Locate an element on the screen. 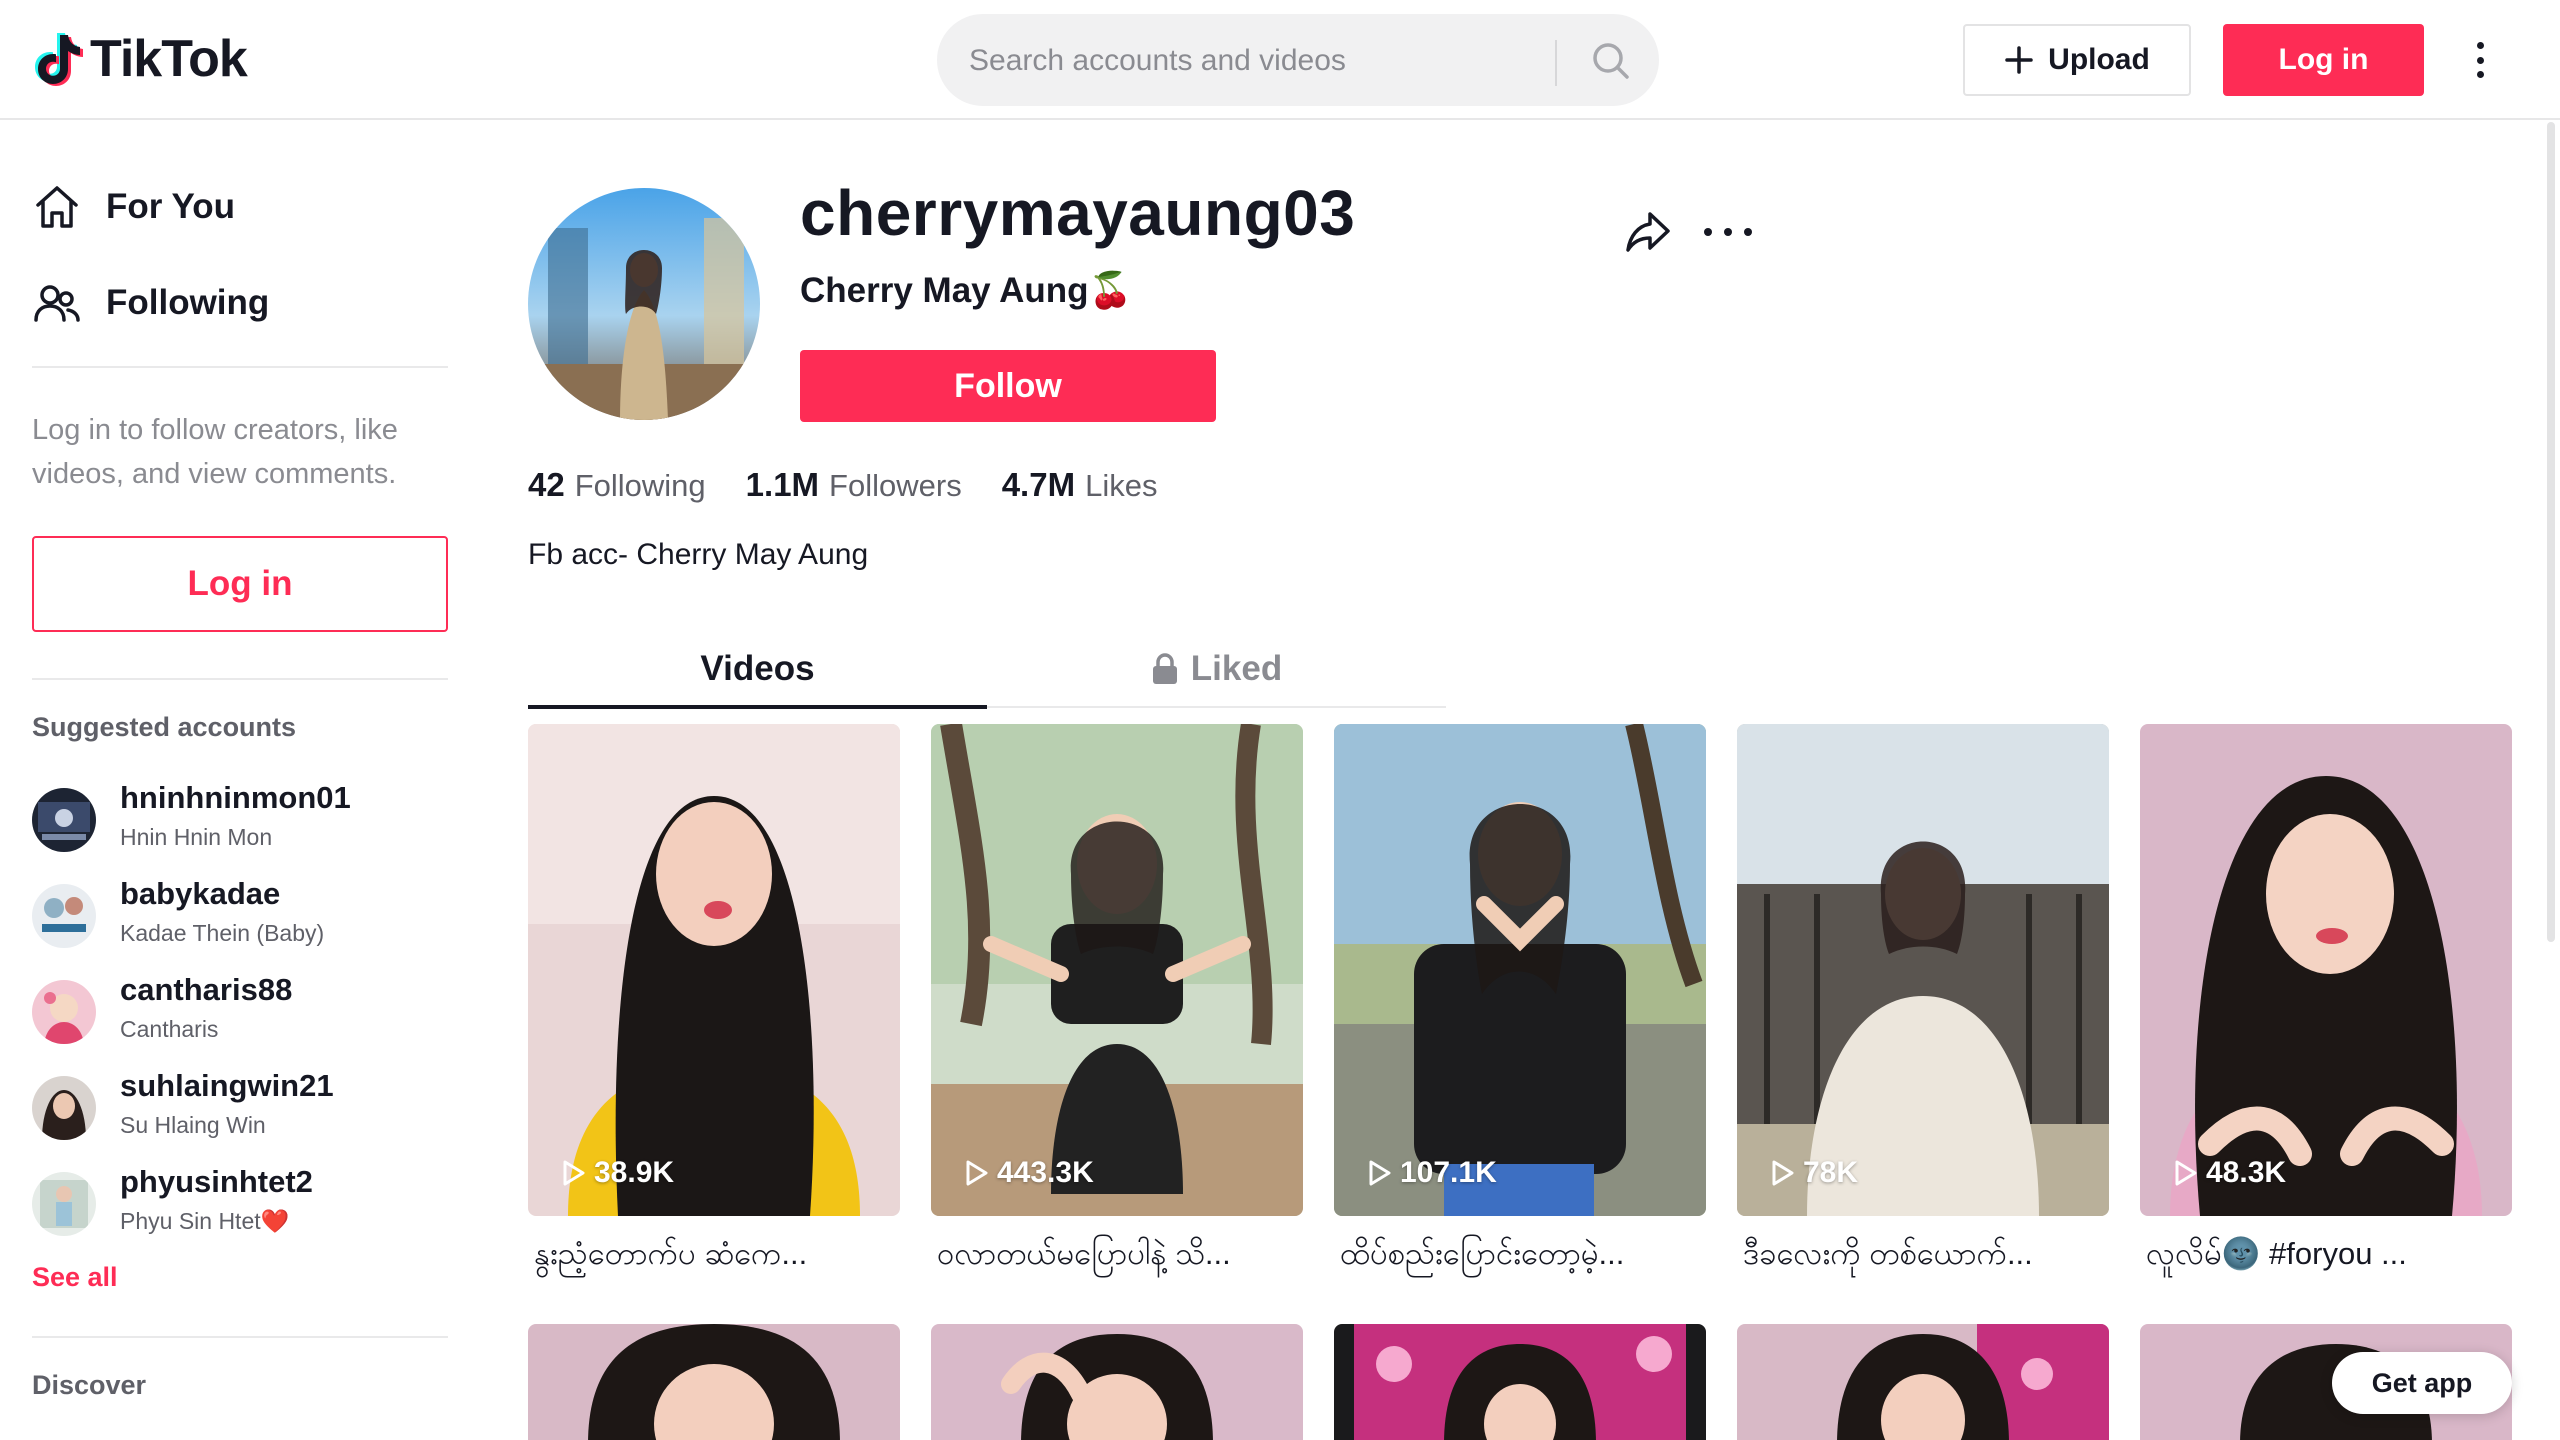 Image resolution: width=2560 pixels, height=1440 pixels. sidebar-item-for-you: For You is located at coordinates (133, 207).